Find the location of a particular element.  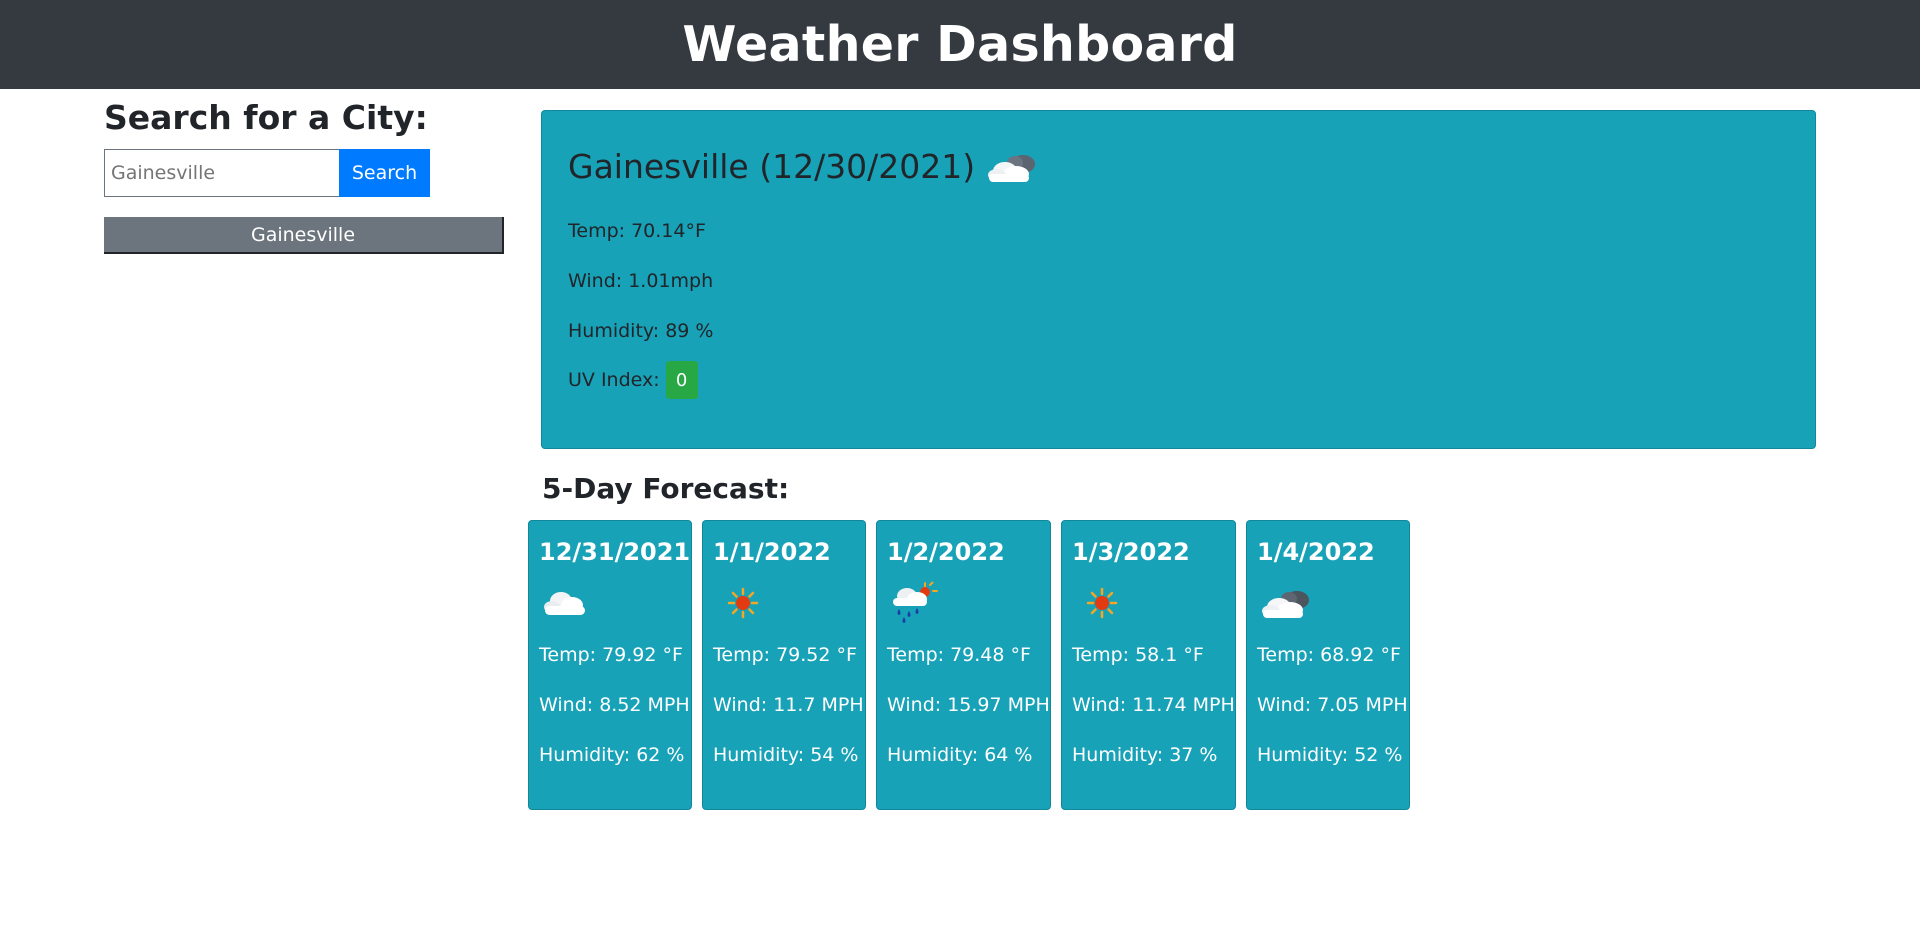

cloud-sun-icon is located at coordinates (1013, 167).